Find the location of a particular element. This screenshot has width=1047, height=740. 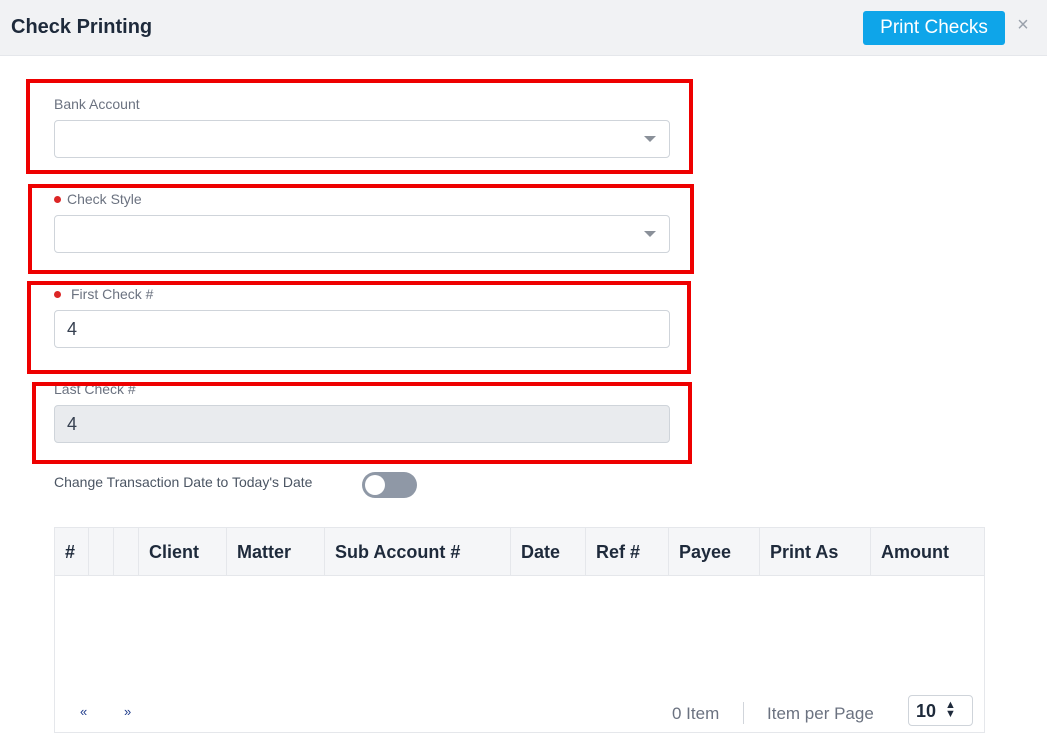

column-header-sub-account: Sub Account # is located at coordinates (418, 552).